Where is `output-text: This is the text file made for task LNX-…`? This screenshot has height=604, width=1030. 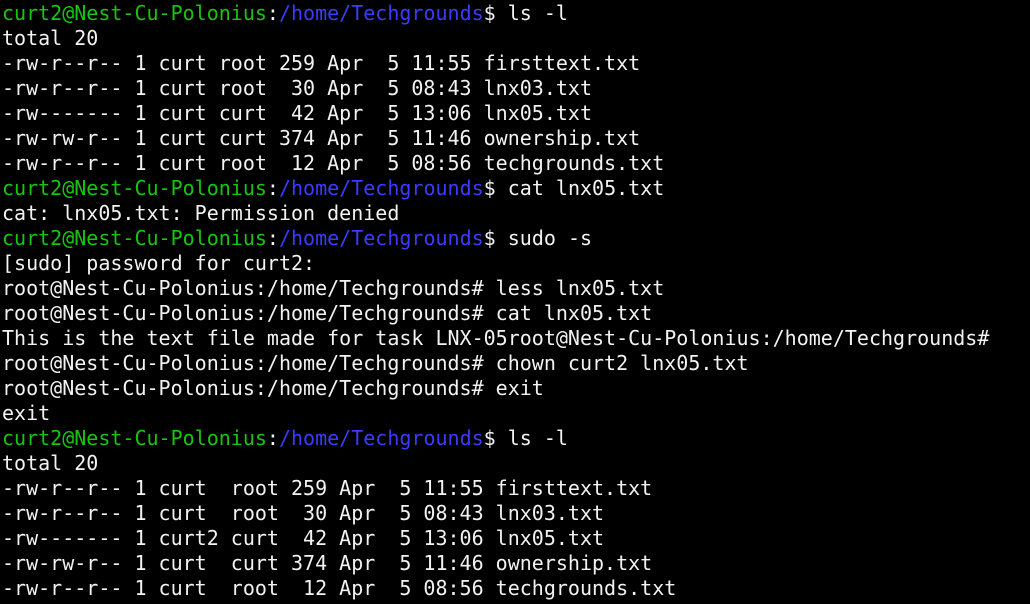 output-text: This is the text file made for task LNX-… is located at coordinates (496, 338).